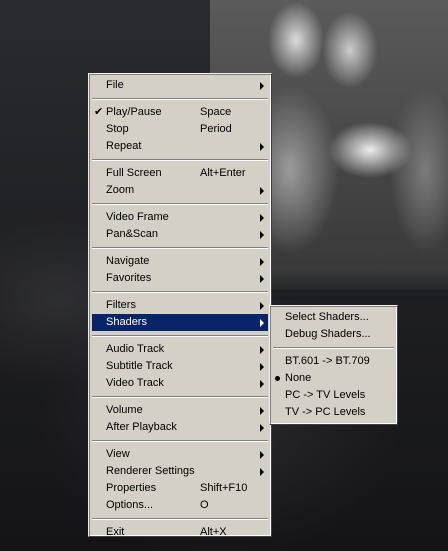 Image resolution: width=448 pixels, height=551 pixels. Describe the element at coordinates (117, 129) in the screenshot. I see `menu-item-label: Stop` at that location.